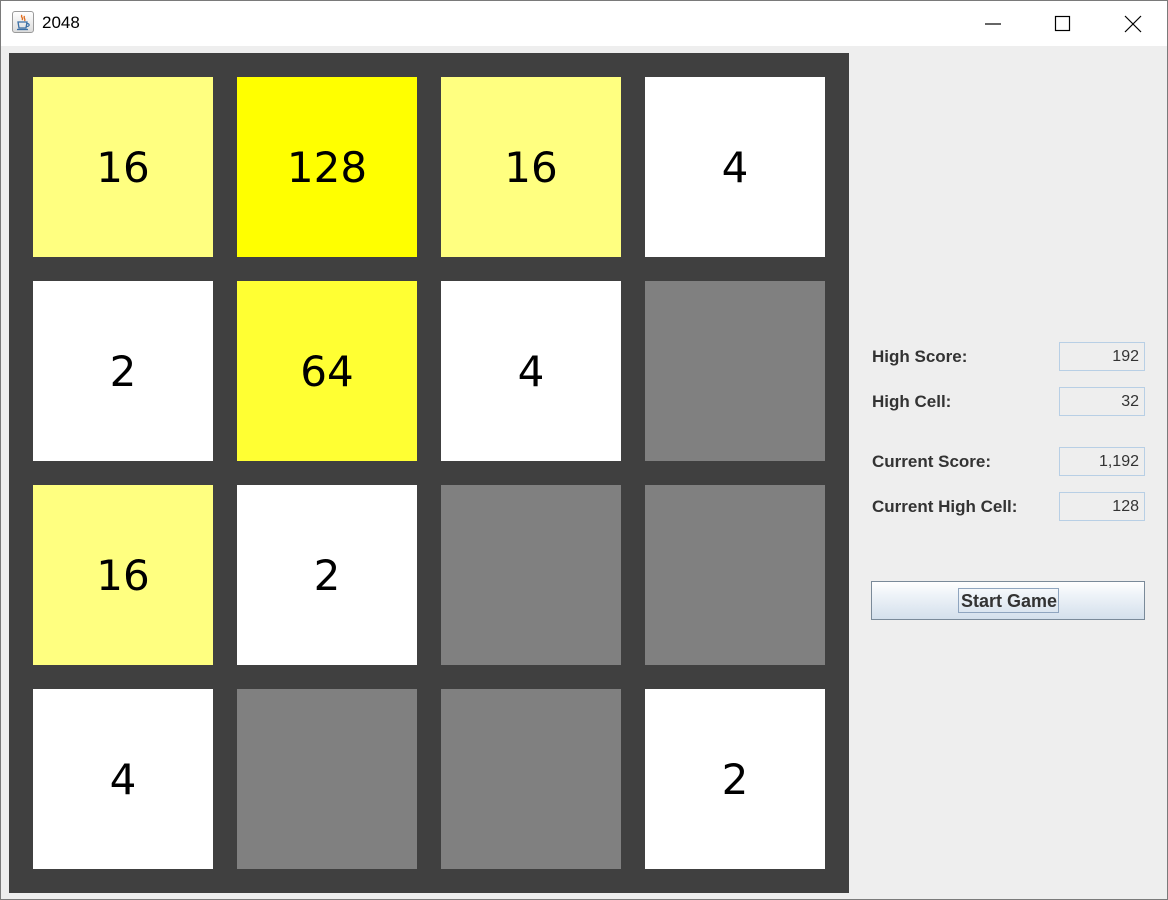 The image size is (1168, 900). I want to click on start-game-label: Start Game, so click(1009, 600).